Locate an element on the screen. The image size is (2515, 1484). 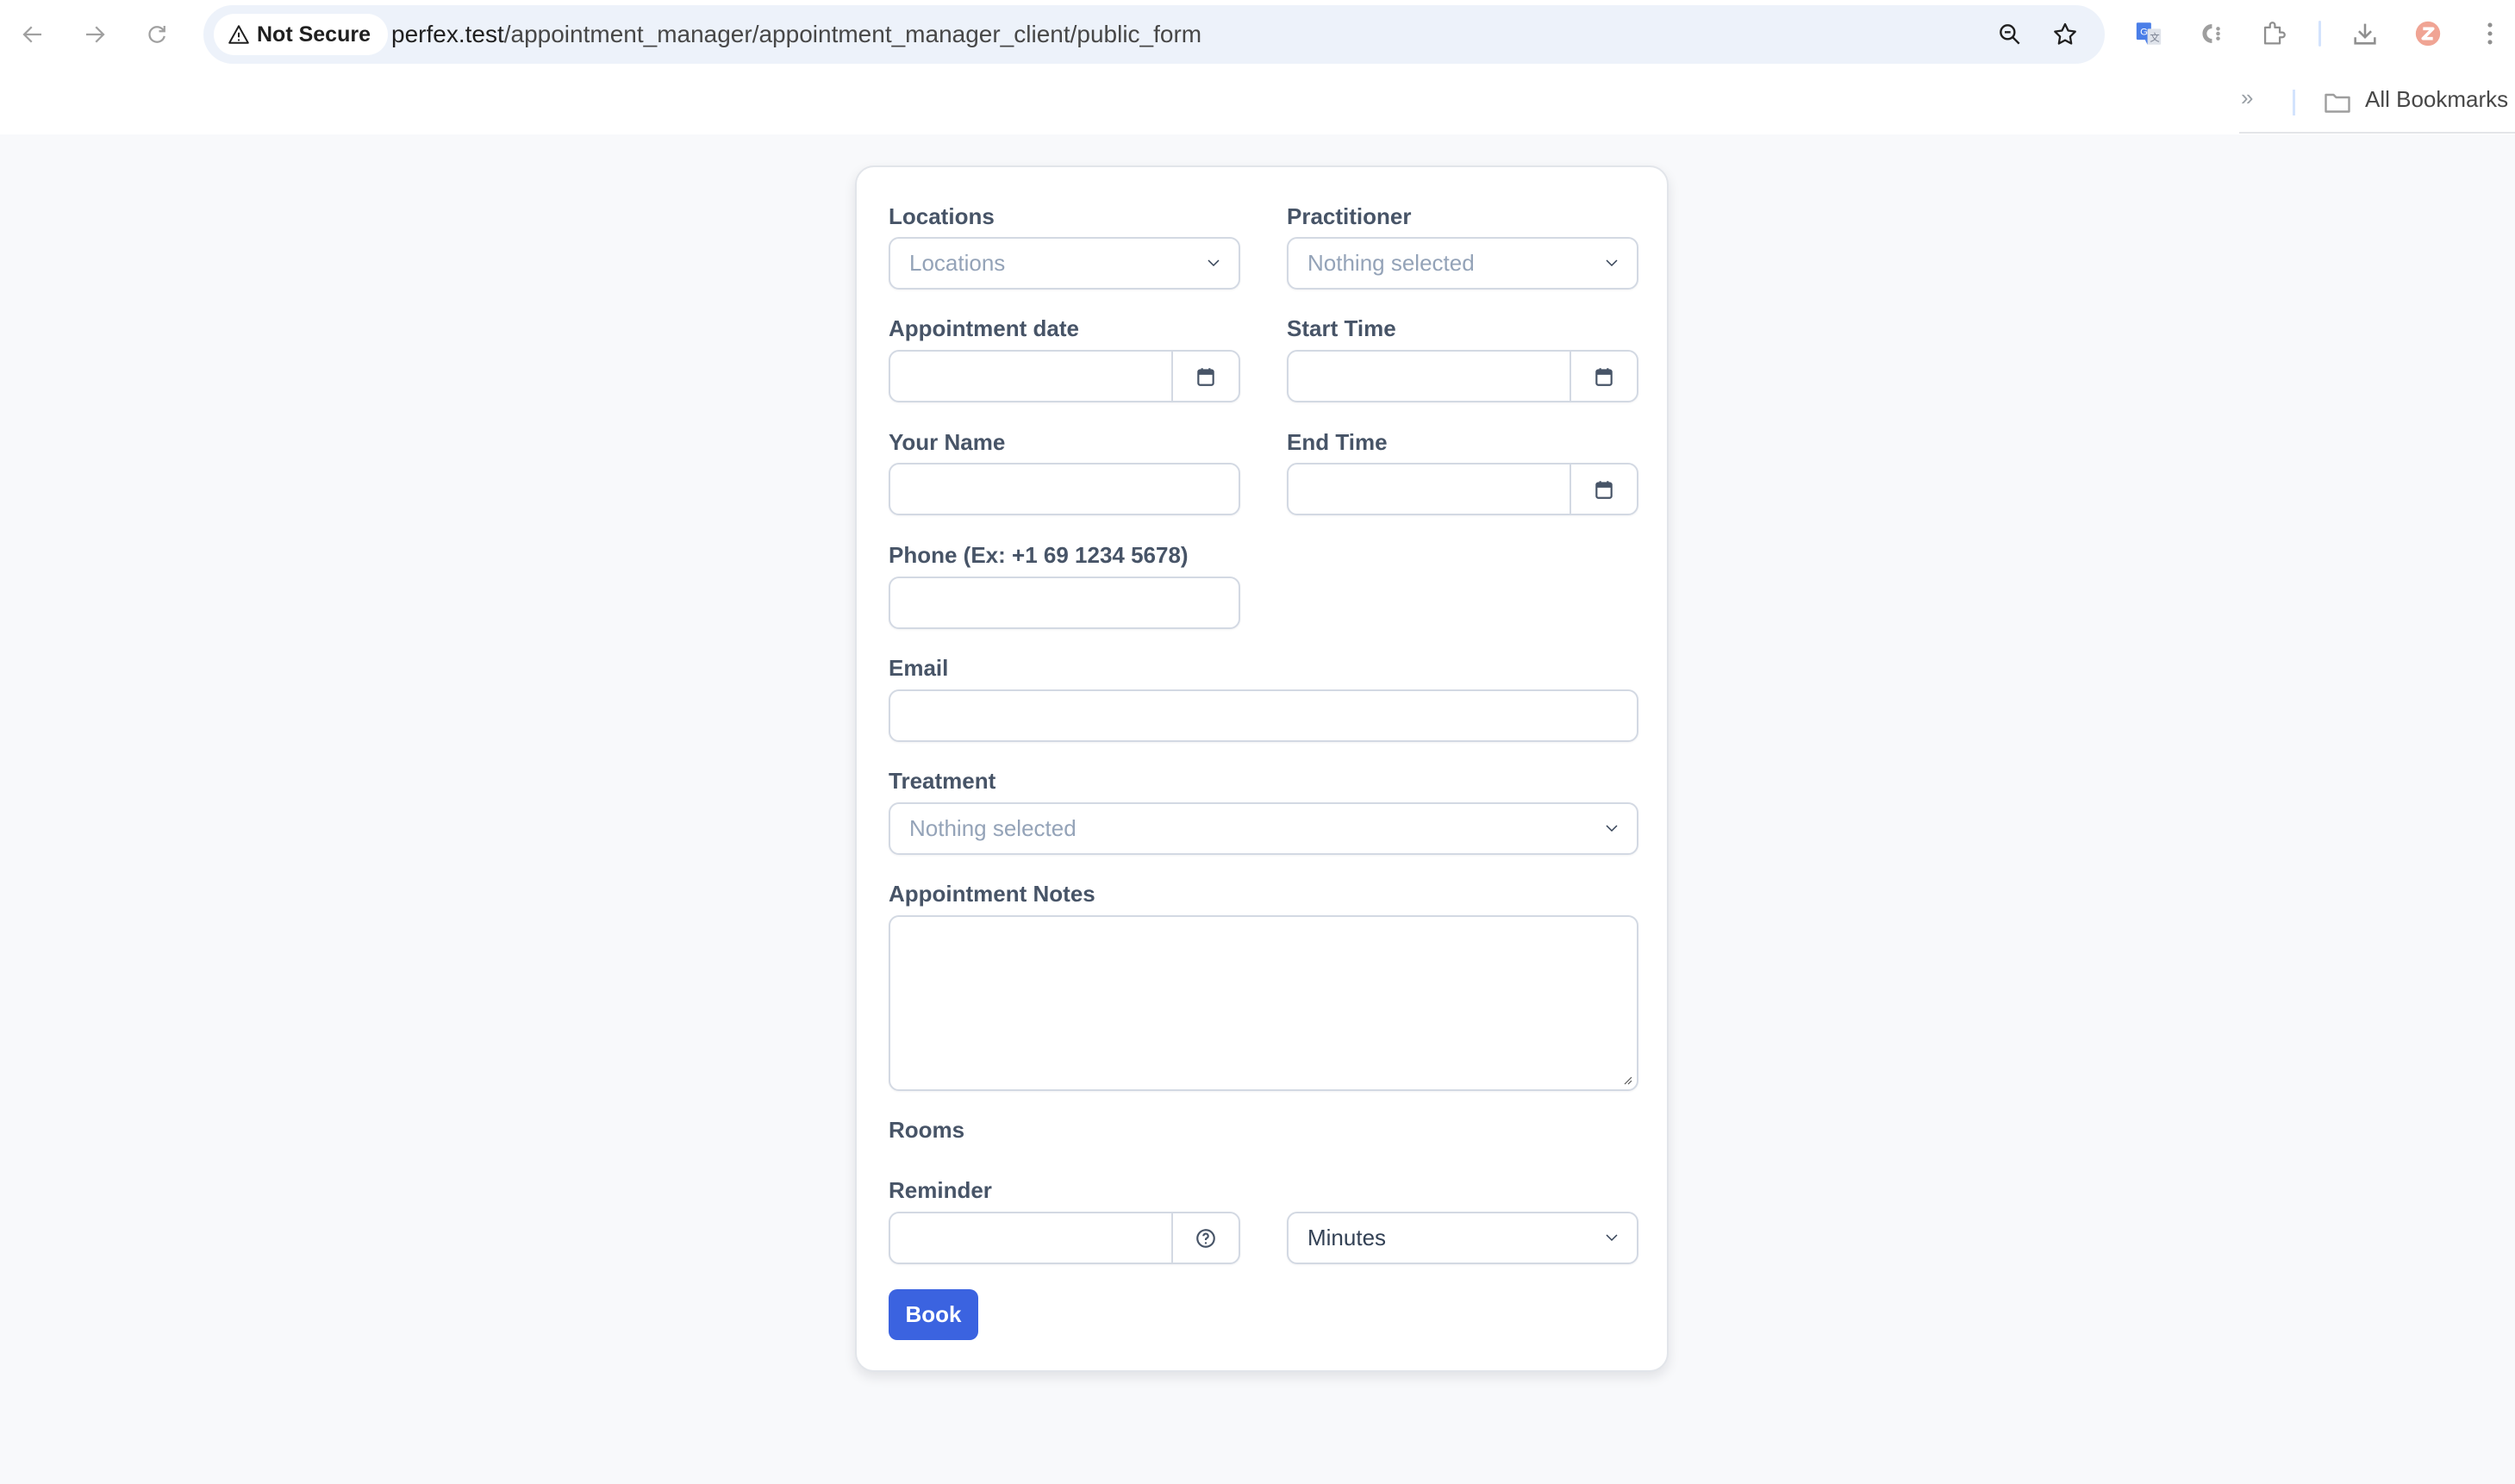
appointment-date-input is located at coordinates (1030, 377).